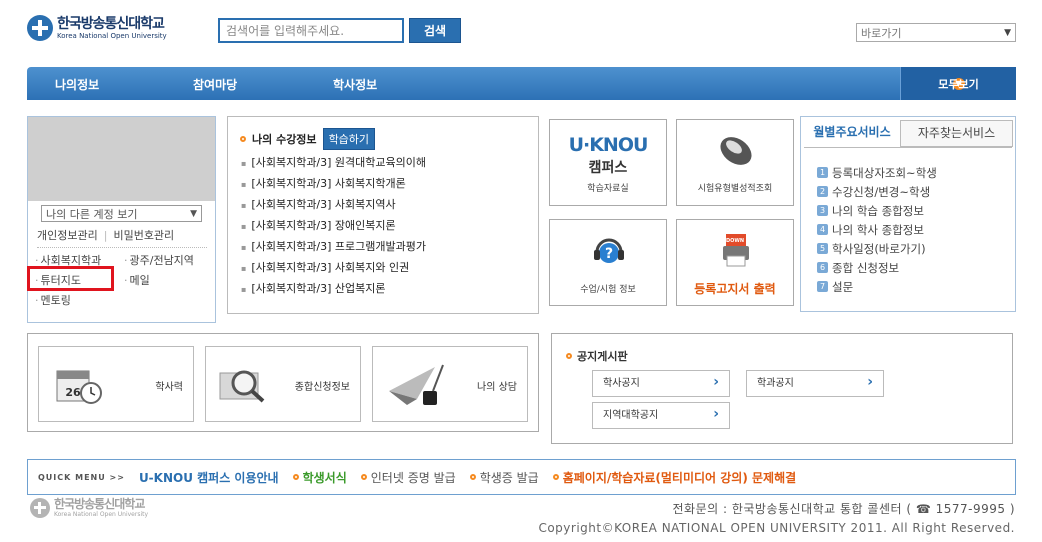 The height and width of the screenshot is (542, 1042). I want to click on service-item: 1 등록대상자조회~학생, so click(877, 172).